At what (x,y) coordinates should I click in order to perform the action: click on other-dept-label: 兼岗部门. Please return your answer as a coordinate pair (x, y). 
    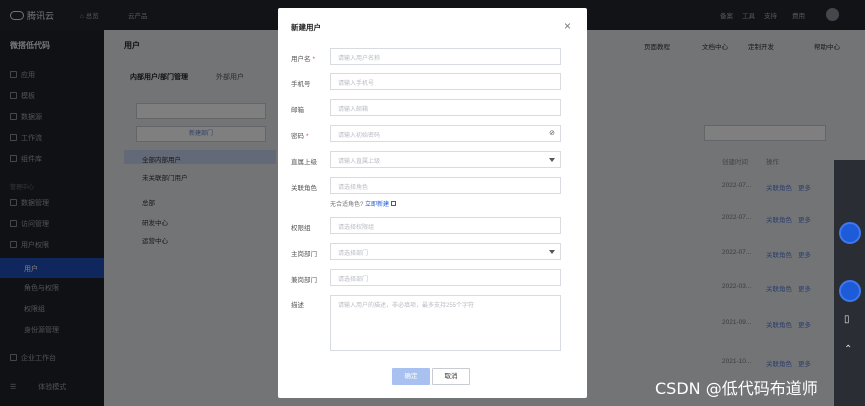
    Looking at the image, I should click on (304, 280).